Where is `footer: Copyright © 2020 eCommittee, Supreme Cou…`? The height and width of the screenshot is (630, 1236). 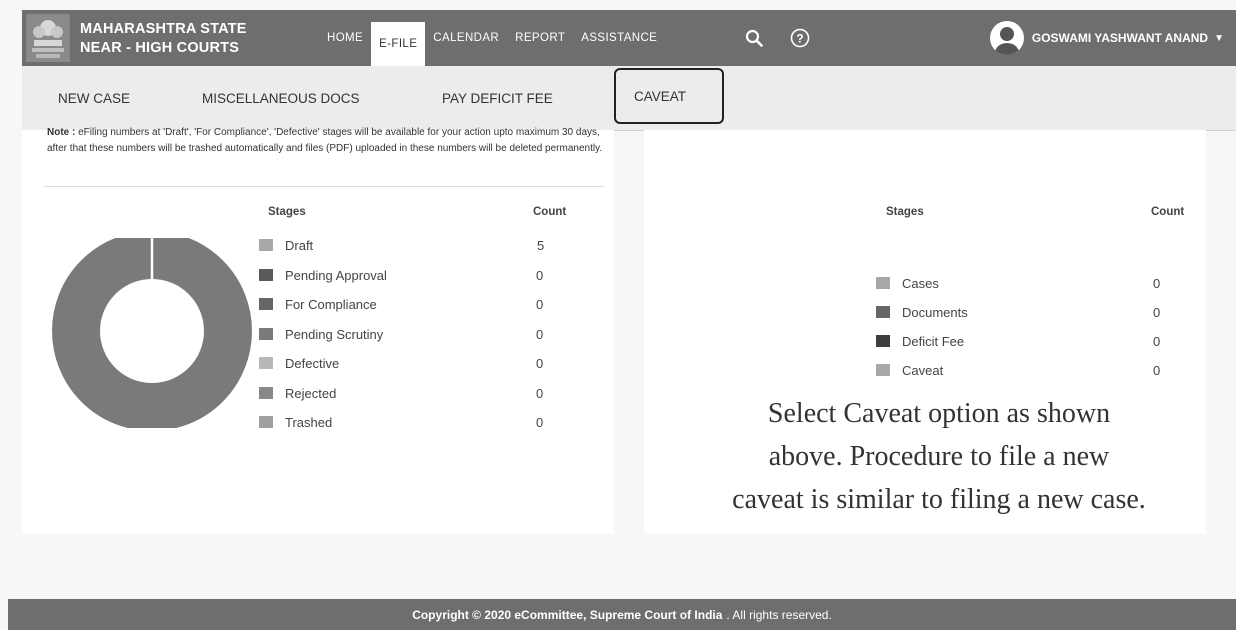
footer: Copyright © 2020 eCommittee, Supreme Cou… is located at coordinates (622, 614).